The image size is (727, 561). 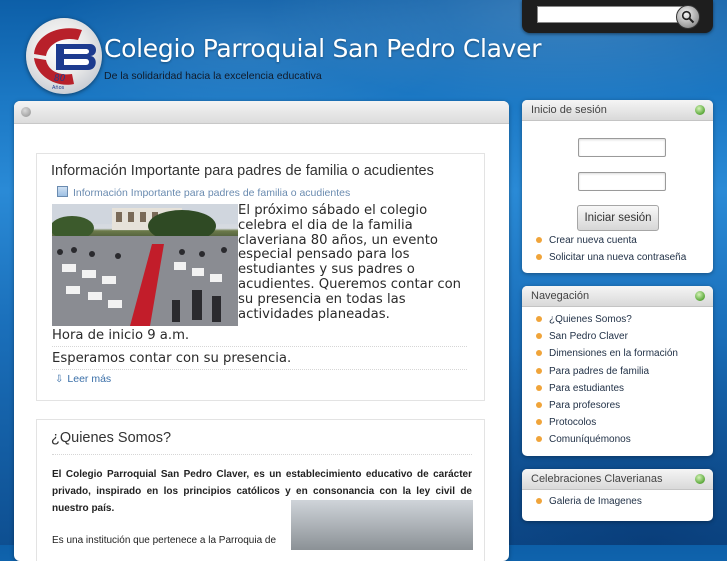 I want to click on request-password-link: Solicitar una nueva contraseña, so click(x=611, y=257).